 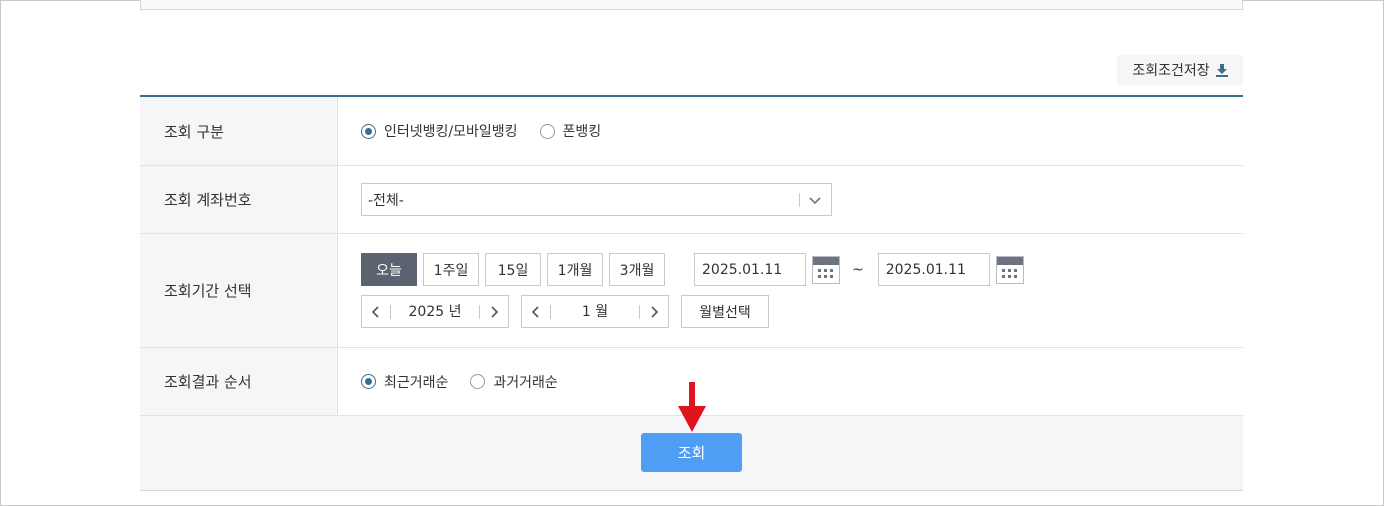 I want to click on month-prev-button, so click(x=536, y=311).